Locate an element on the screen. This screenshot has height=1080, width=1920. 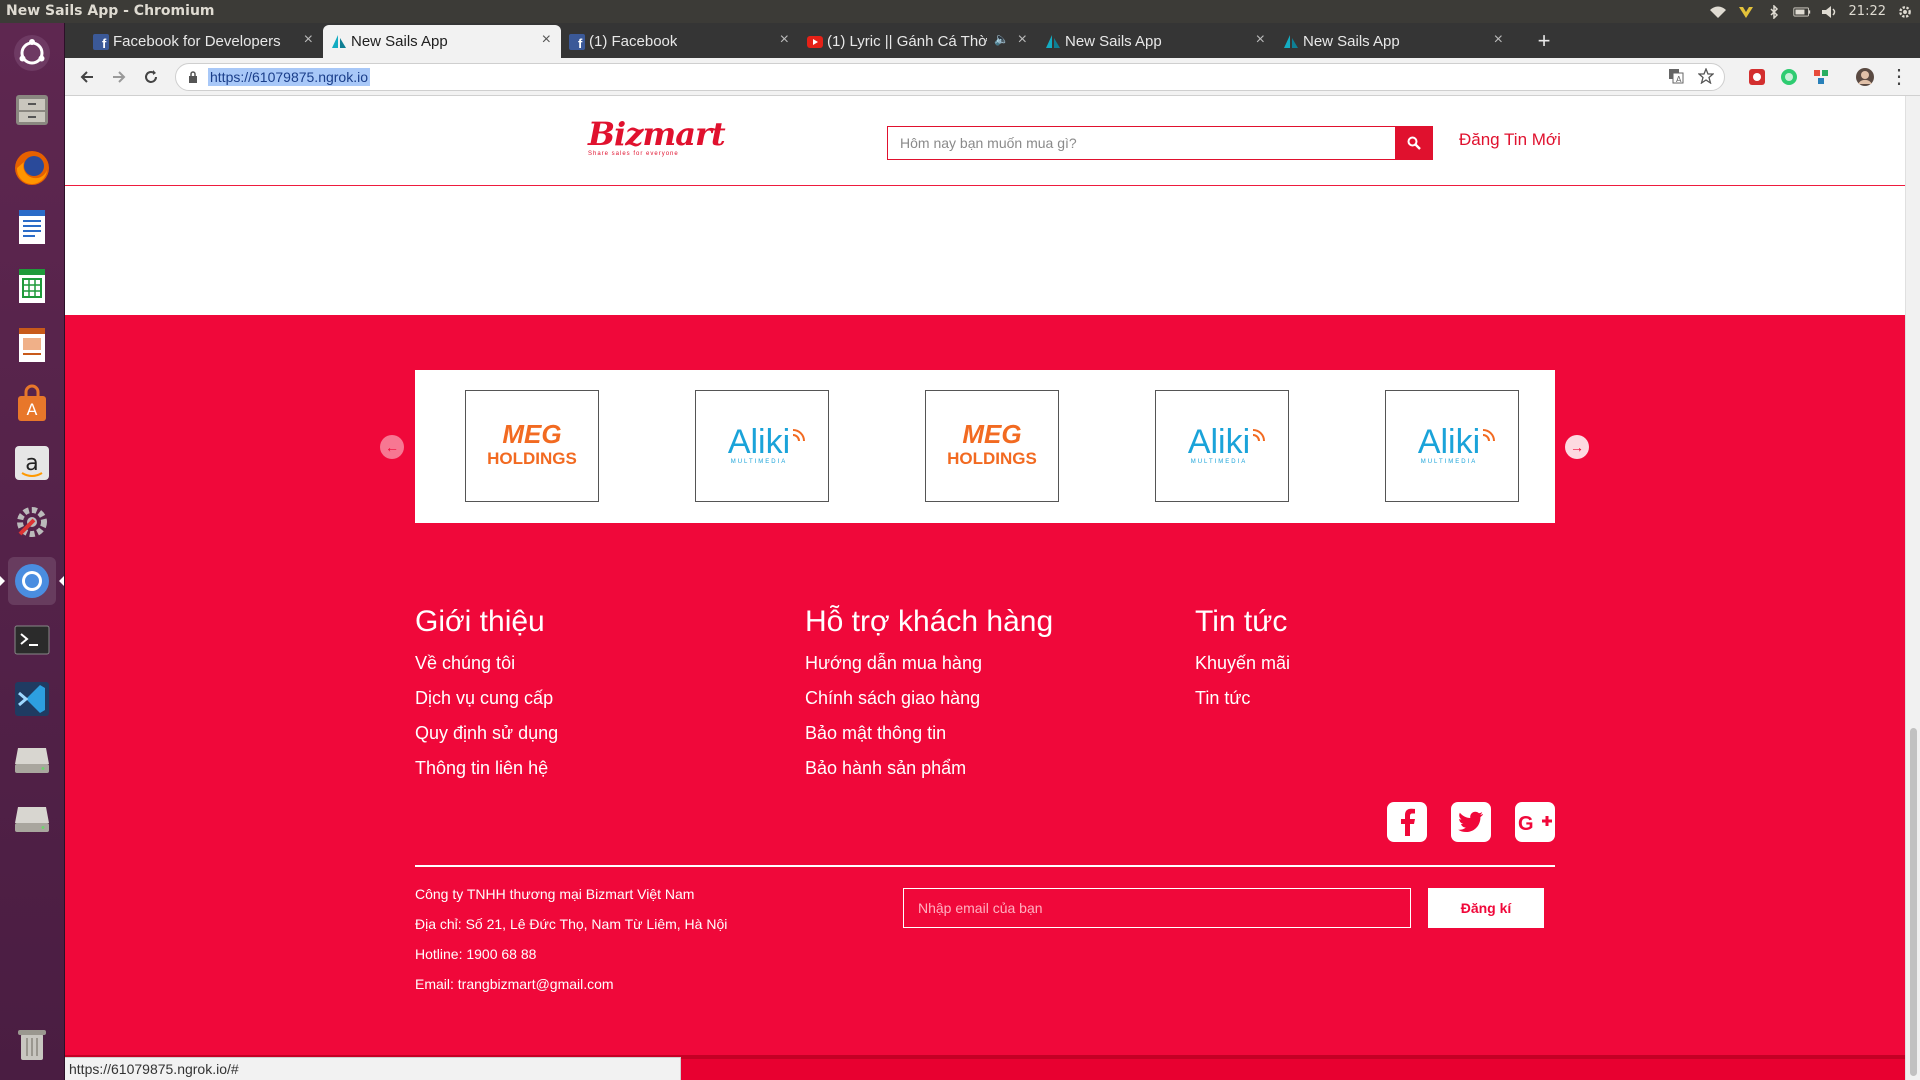
translate-icon: A is located at coordinates (1676, 76).